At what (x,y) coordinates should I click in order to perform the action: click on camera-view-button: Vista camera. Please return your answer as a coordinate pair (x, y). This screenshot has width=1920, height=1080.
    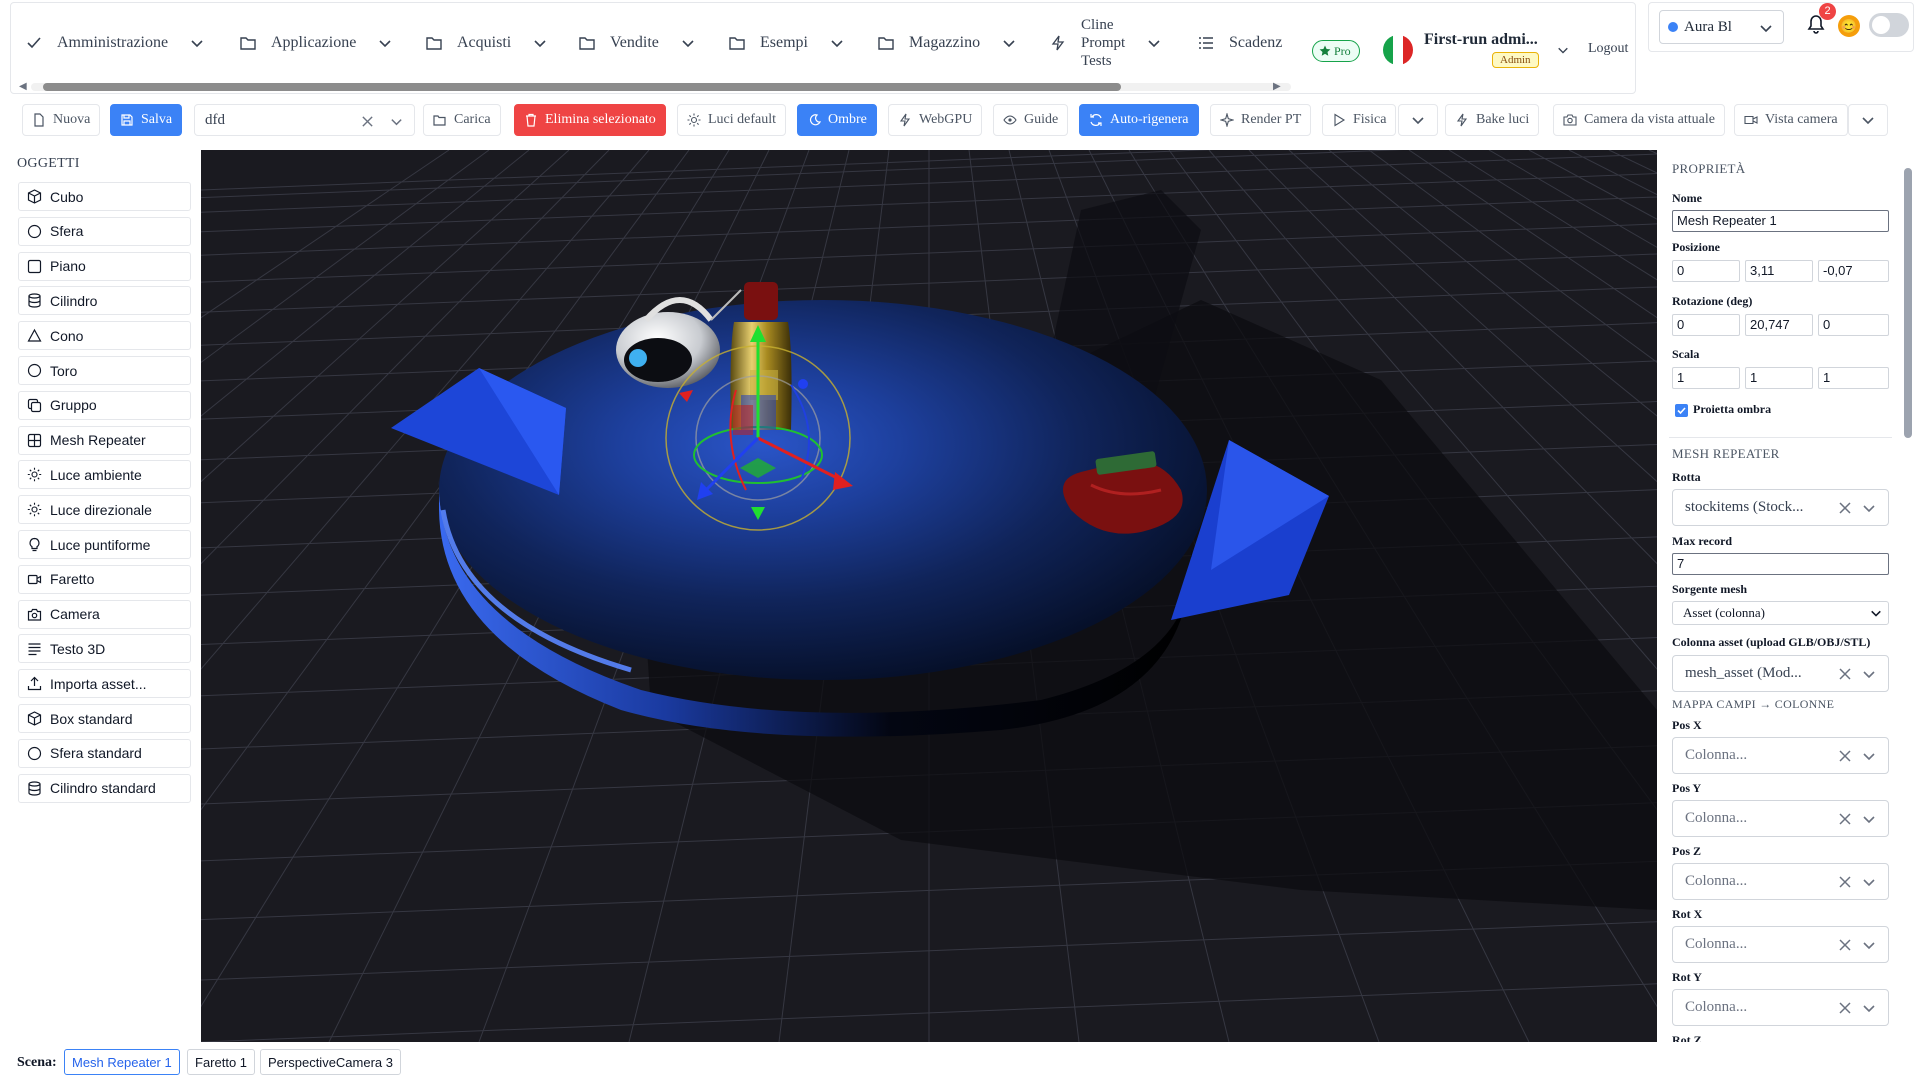
    Looking at the image, I should click on (1791, 120).